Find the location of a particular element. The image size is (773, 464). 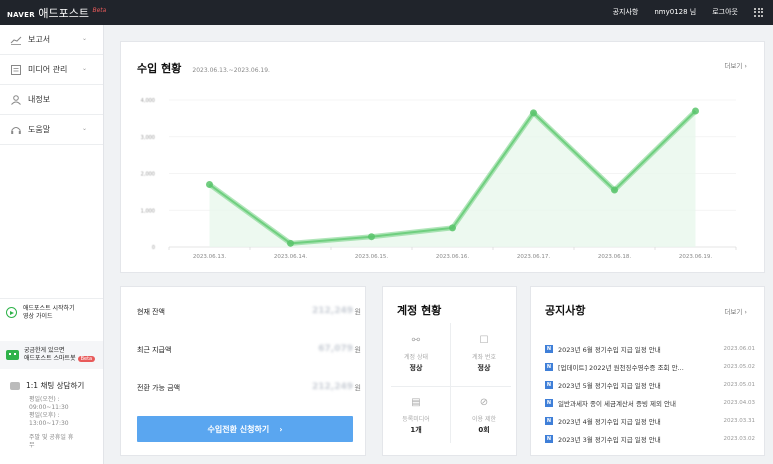

notice-text: 2023년 6월 정기수입 지급 일정 안내 is located at coordinates (609, 350).